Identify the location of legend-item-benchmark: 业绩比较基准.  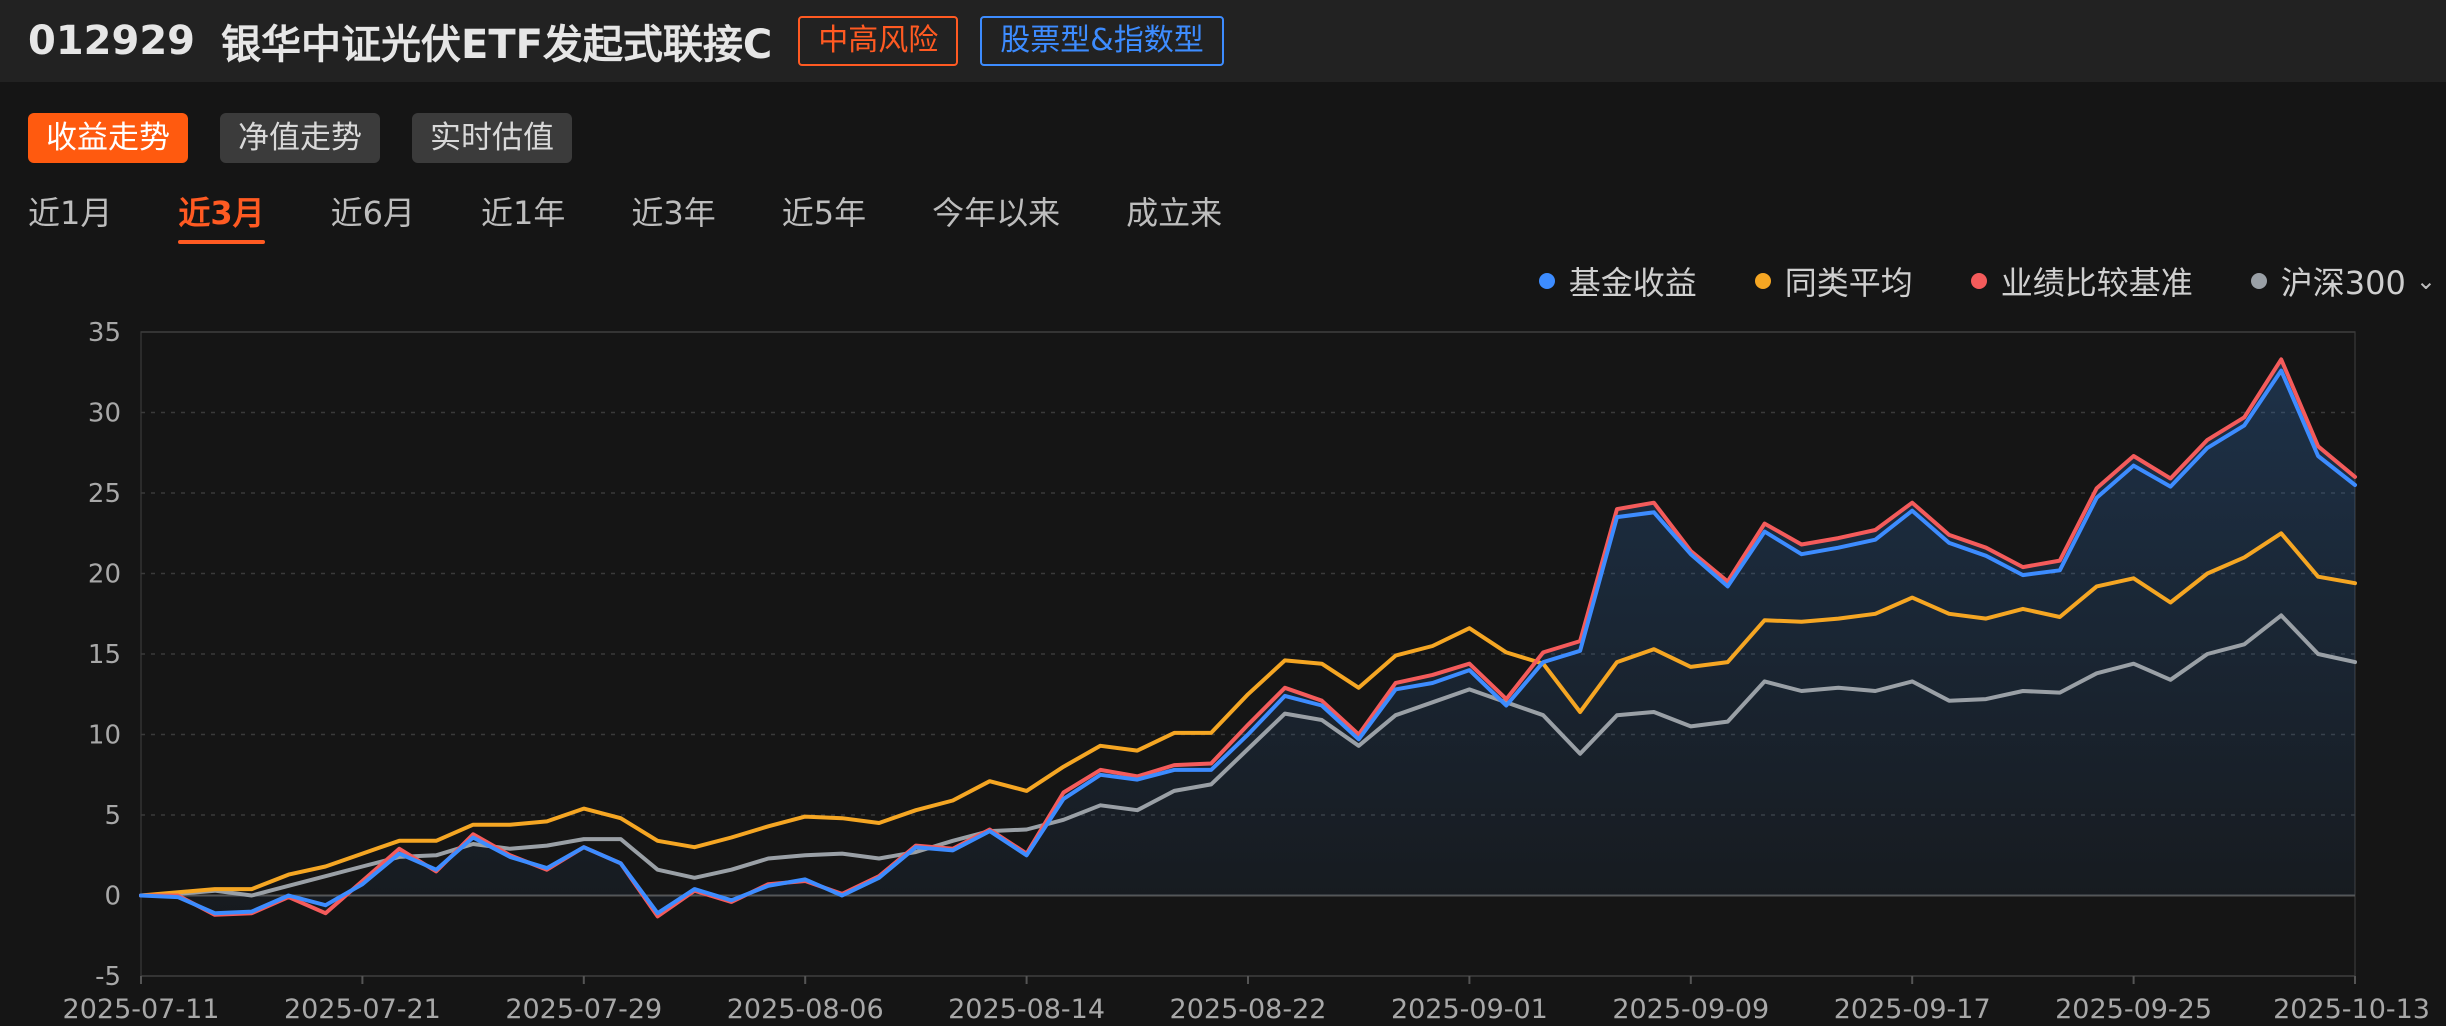
(2081, 281).